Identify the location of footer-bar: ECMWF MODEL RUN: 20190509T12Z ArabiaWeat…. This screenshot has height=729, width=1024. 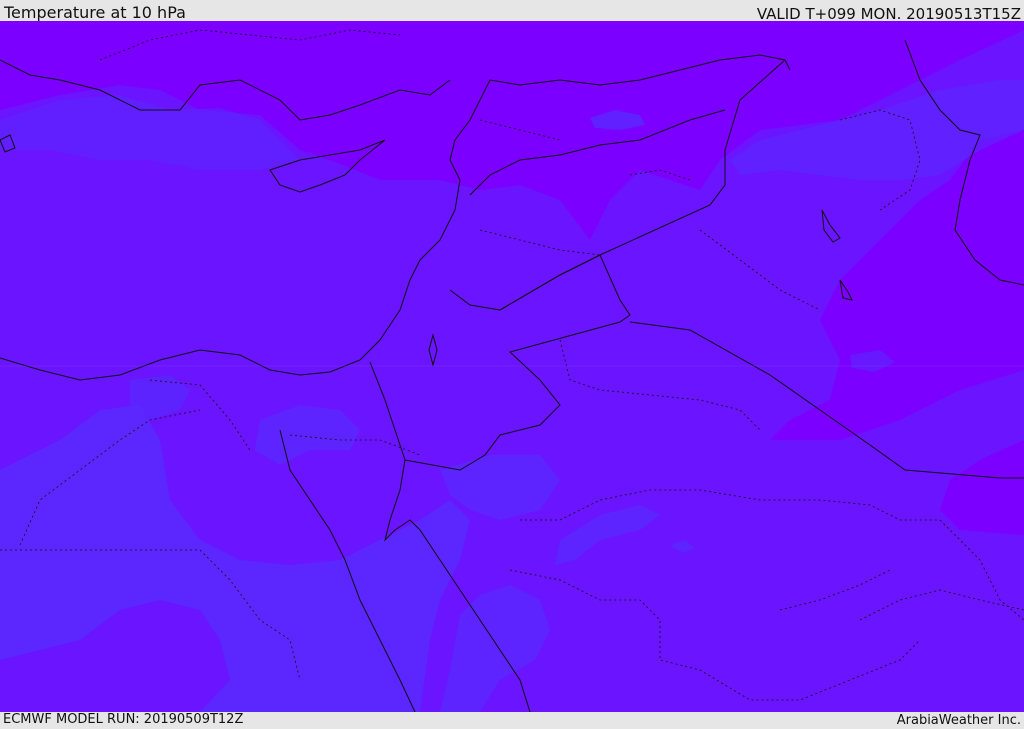
(512, 720).